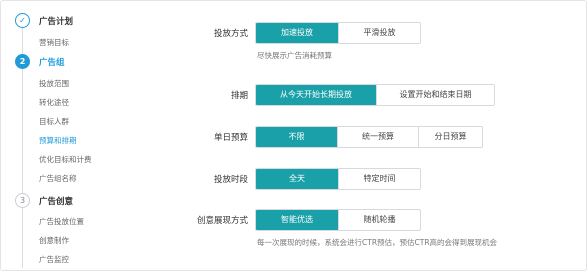  I want to click on nav-item-ad-monitoring: 广告监控, so click(54, 259).